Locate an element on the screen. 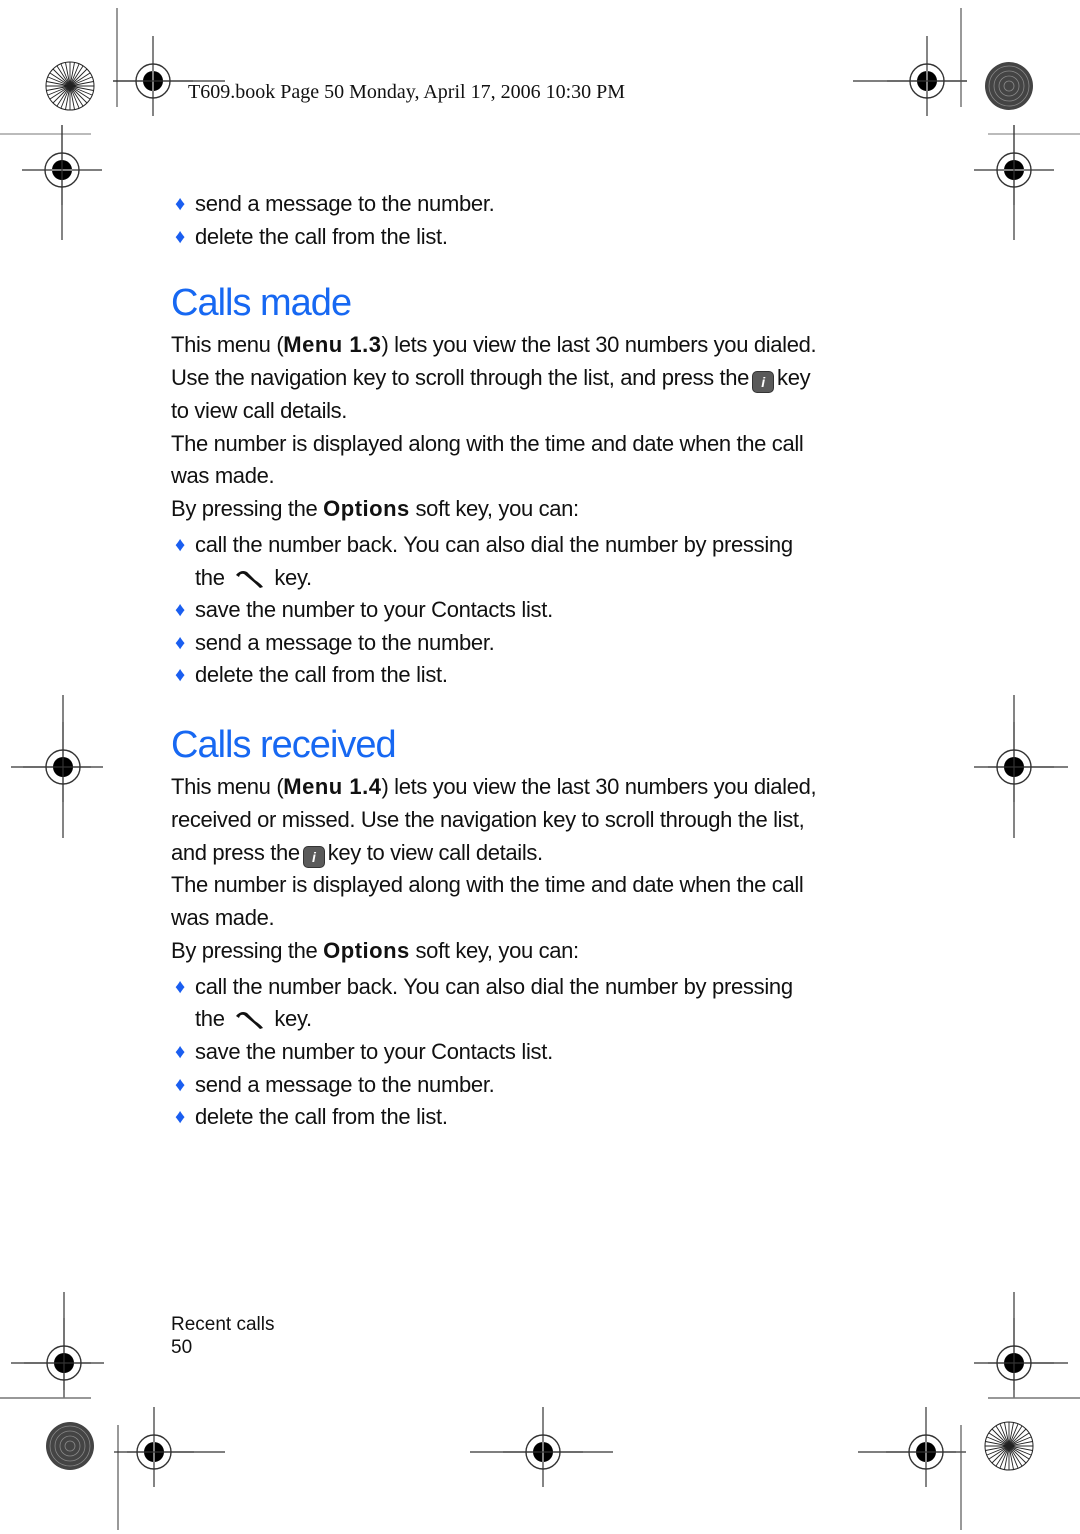 The width and height of the screenshot is (1080, 1534). footer-section-name: Recent calls is located at coordinates (223, 1324).